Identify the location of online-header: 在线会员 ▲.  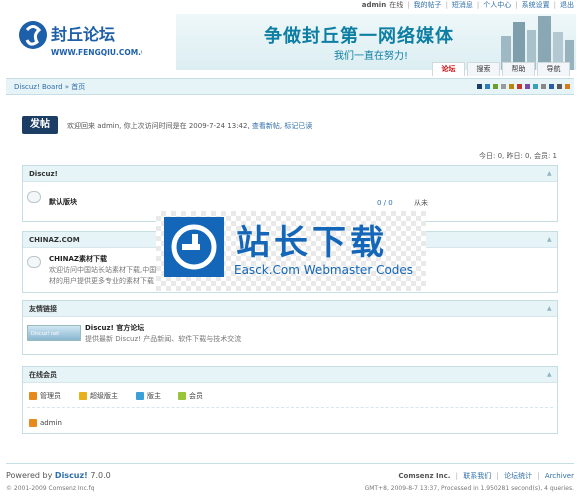
(290, 375).